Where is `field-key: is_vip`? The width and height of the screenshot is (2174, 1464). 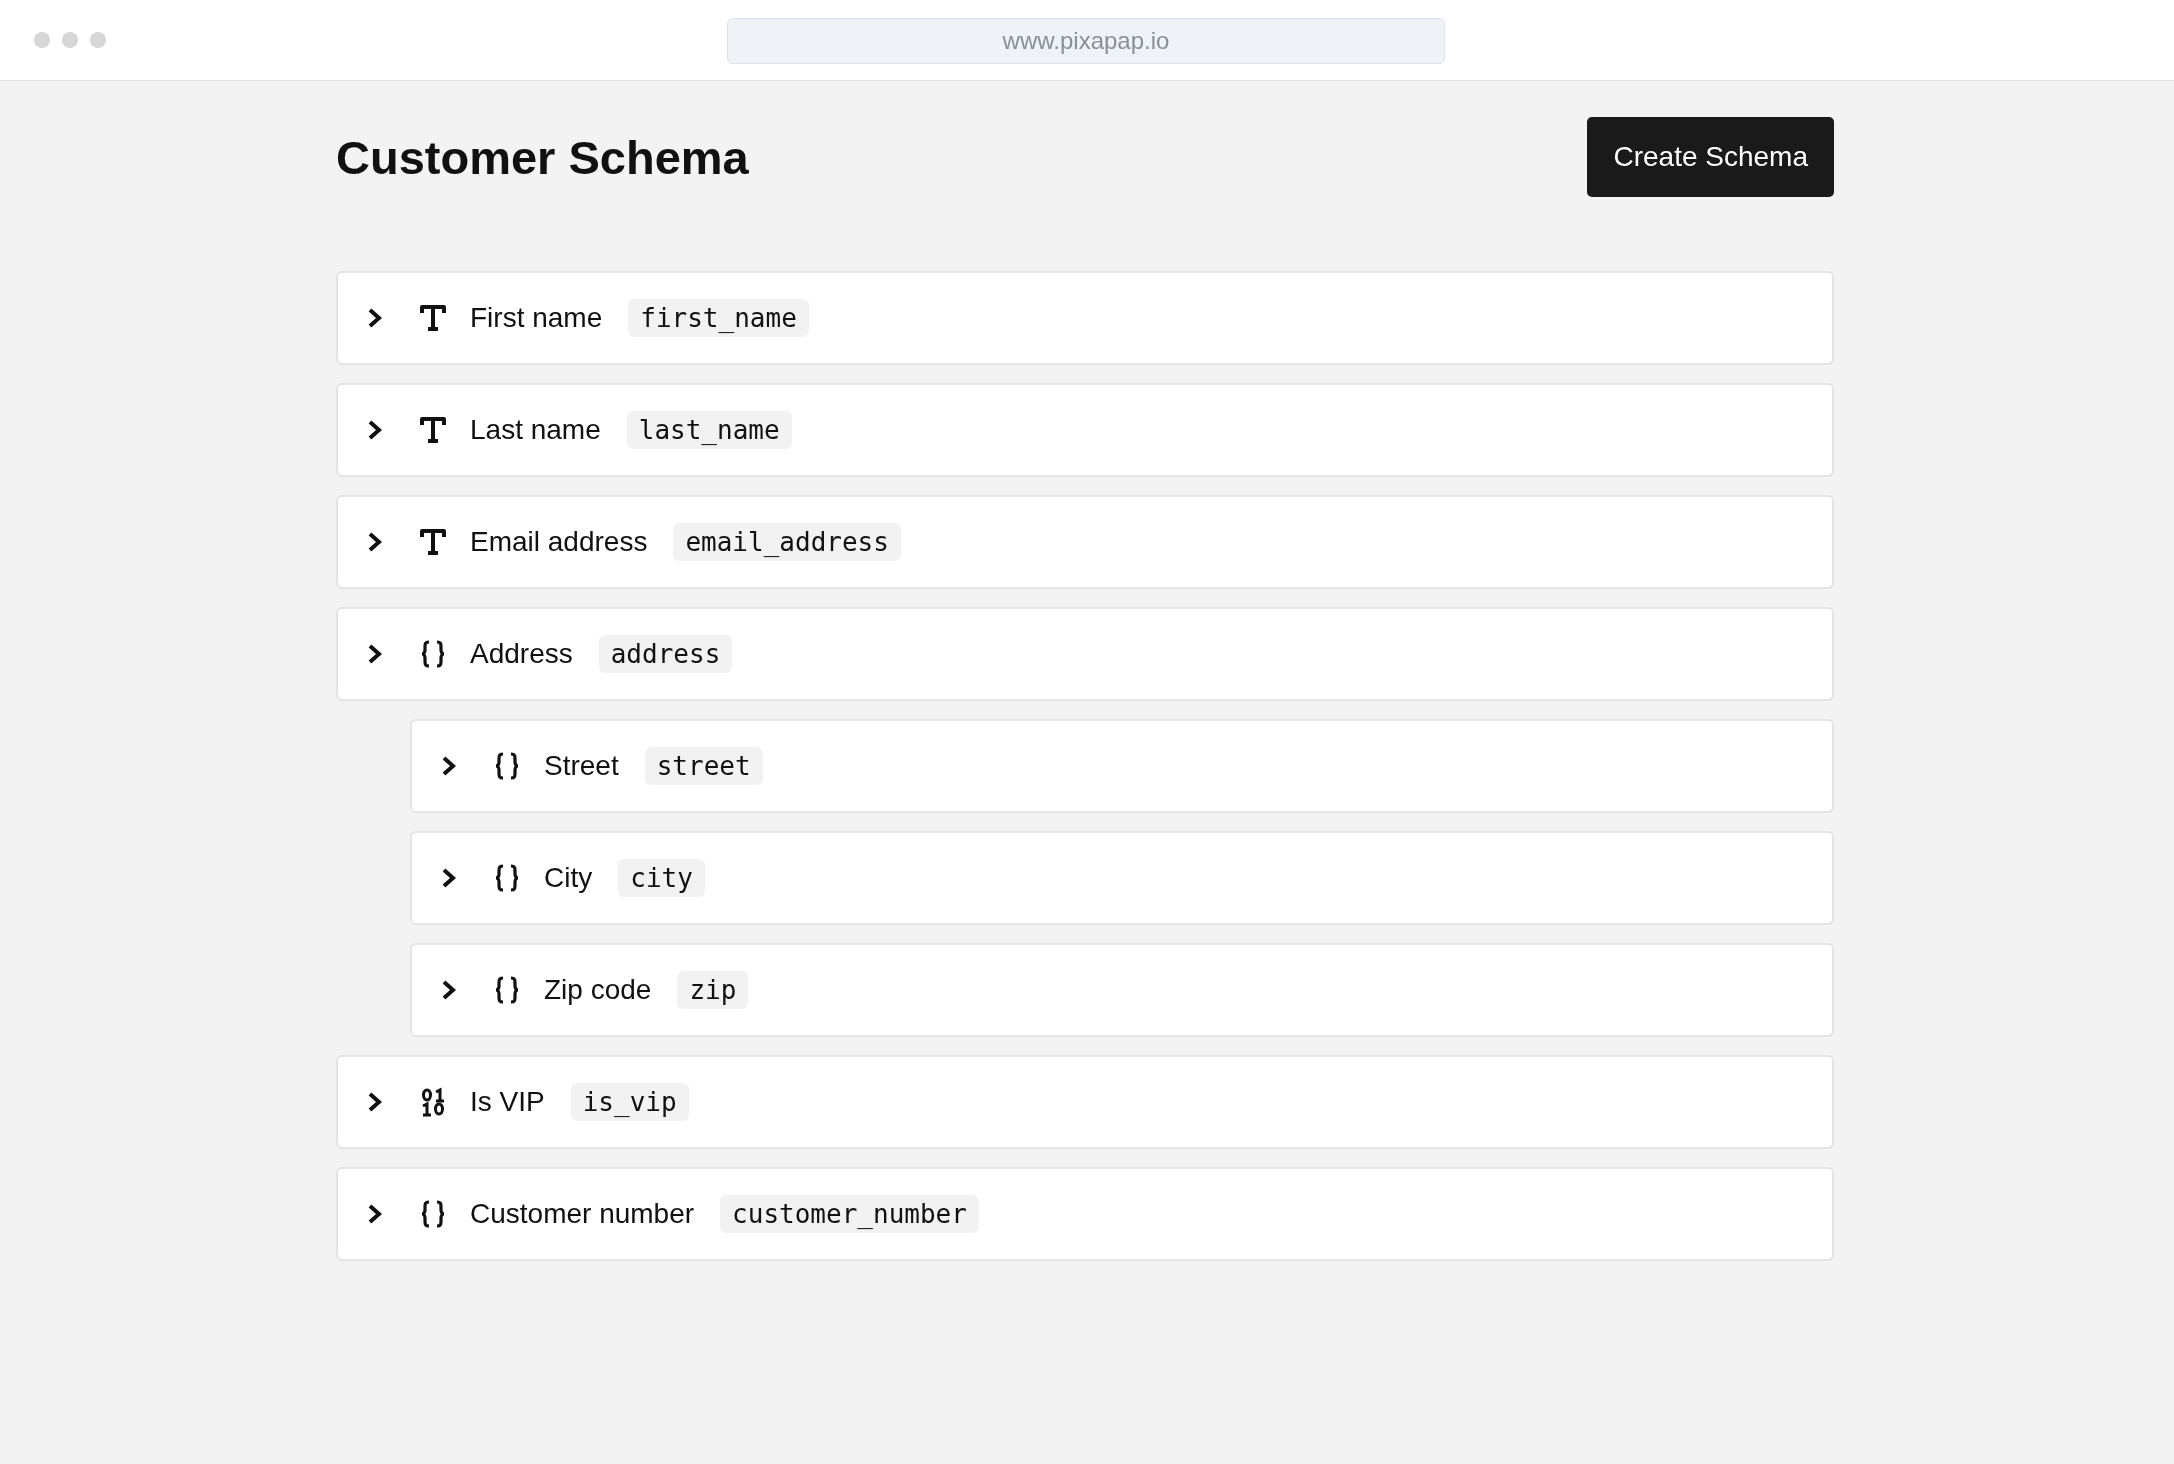
field-key: is_vip is located at coordinates (629, 1102).